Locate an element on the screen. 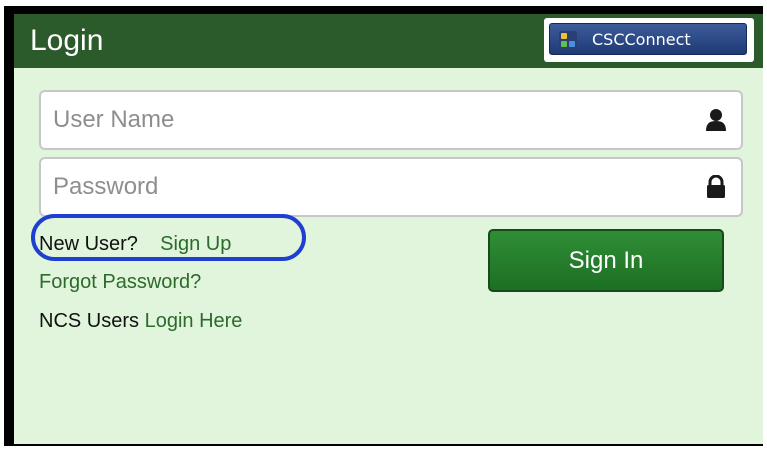 This screenshot has width=767, height=455. new-user-prompt: New User? is located at coordinates (88, 244).